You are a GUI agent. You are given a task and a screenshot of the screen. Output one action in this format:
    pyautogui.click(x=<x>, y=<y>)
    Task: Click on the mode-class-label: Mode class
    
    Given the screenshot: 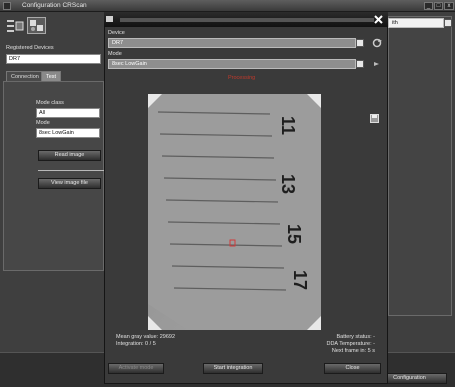 What is the action you would take?
    pyautogui.click(x=50, y=103)
    